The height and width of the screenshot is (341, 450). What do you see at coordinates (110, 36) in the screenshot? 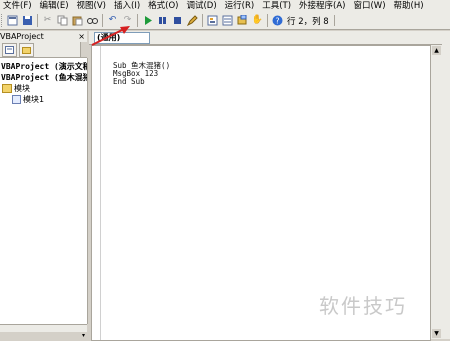
I see `annotation-arrow-icon` at bounding box center [110, 36].